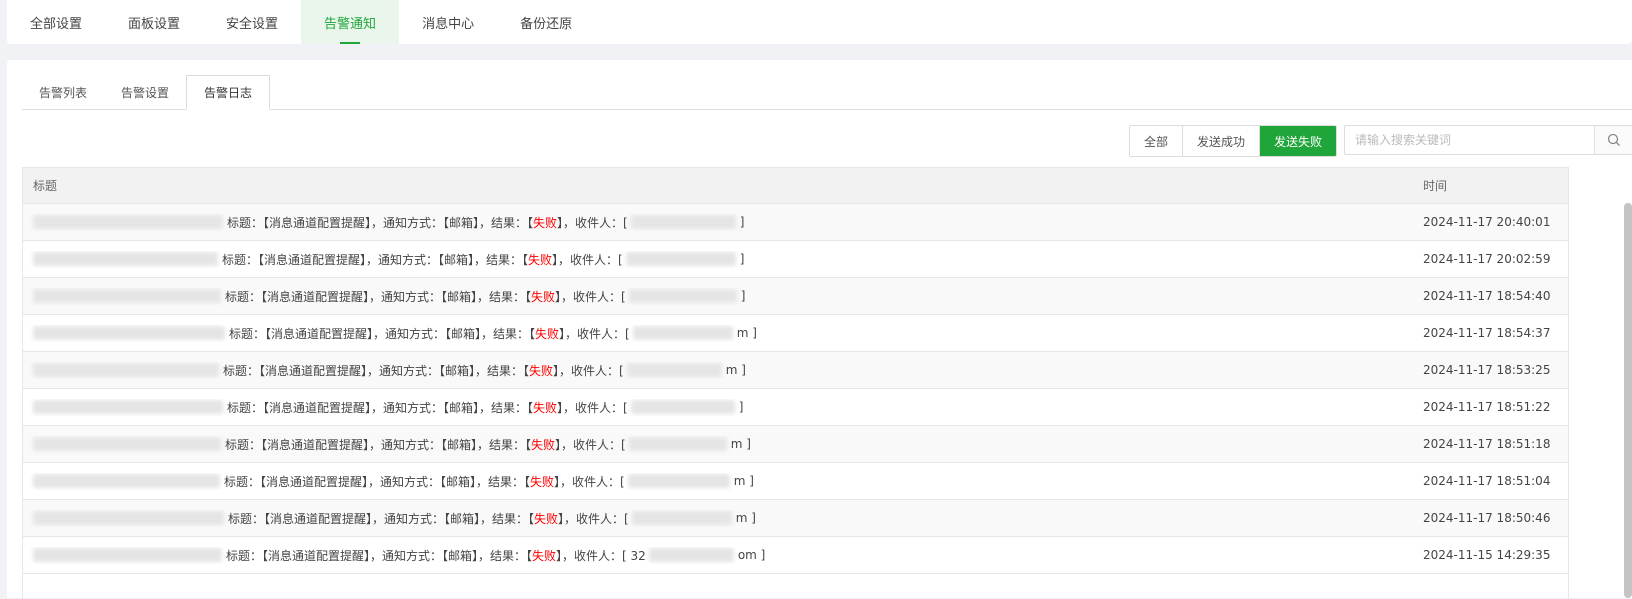 This screenshot has height=599, width=1632. I want to click on sub-tab-0: 告警列表, so click(63, 92).